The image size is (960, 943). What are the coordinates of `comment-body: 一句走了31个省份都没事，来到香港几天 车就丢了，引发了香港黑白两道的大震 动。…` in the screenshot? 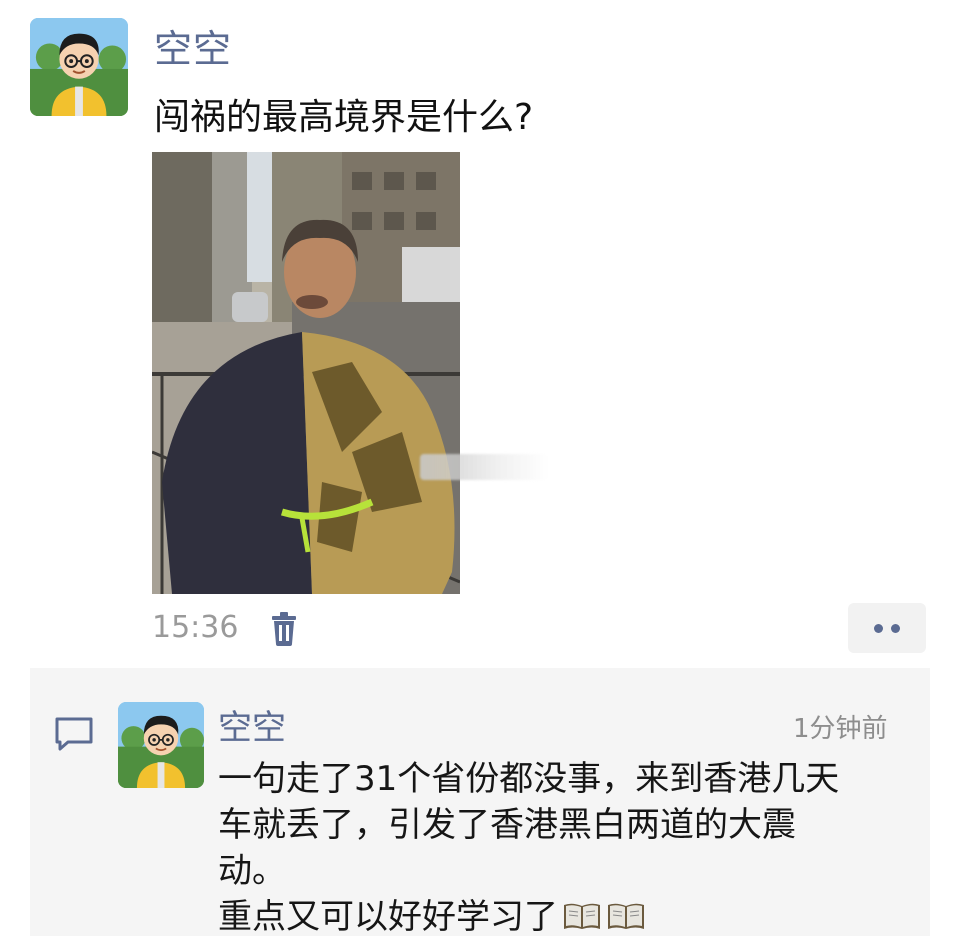 It's located at (529, 848).